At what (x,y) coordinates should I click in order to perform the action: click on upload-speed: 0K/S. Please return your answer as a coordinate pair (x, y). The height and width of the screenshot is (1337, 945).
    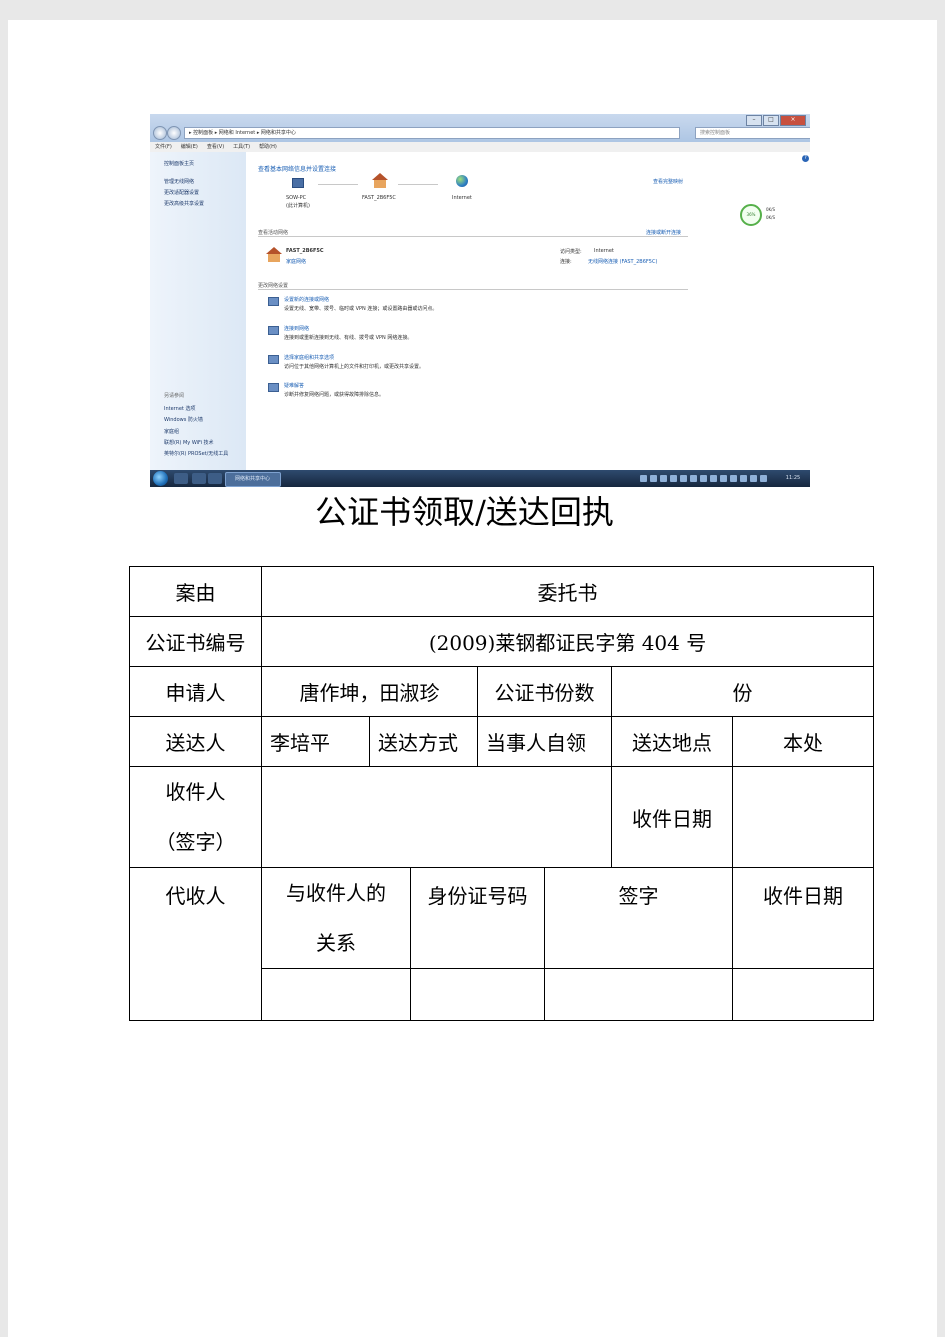
    Looking at the image, I should click on (771, 209).